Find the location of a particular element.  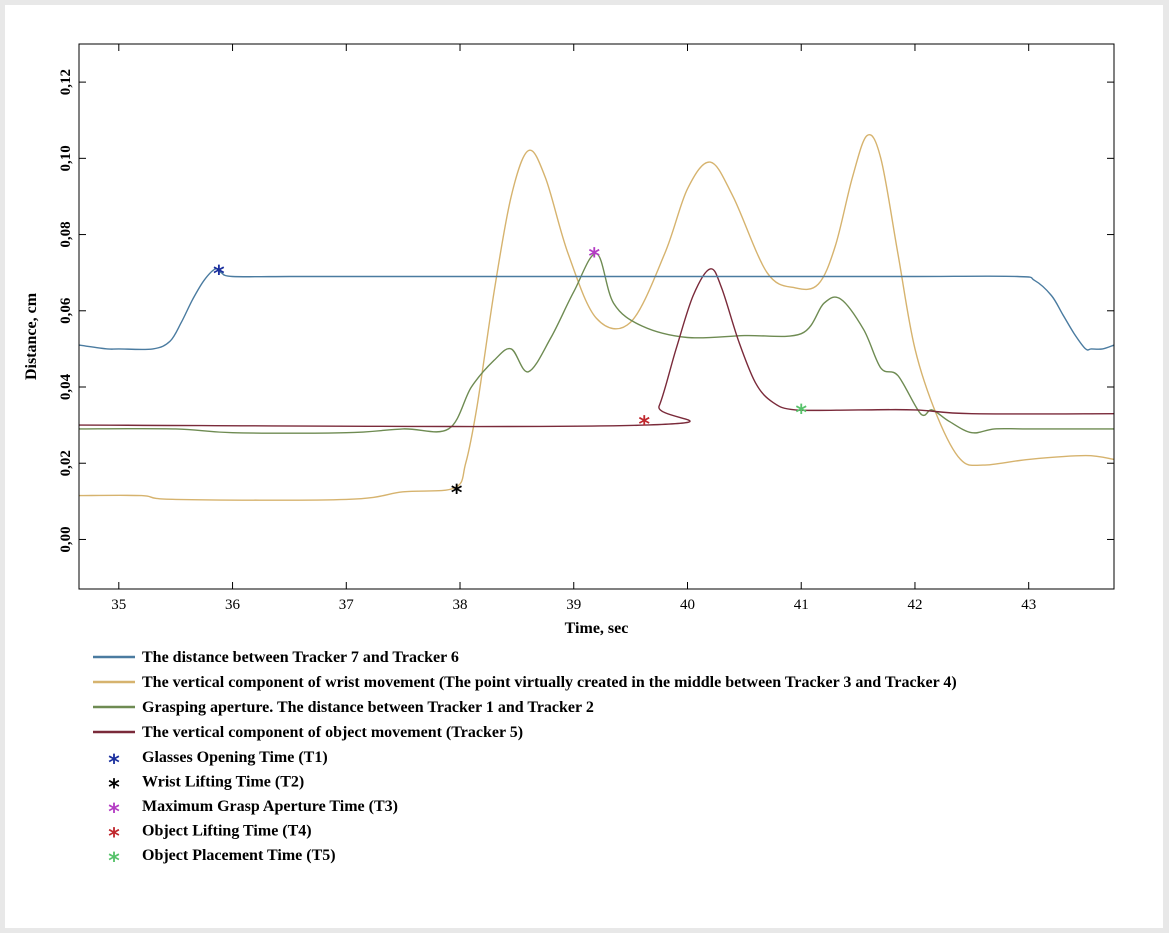

legend-marker-t3: * is located at coordinates (114, 812).